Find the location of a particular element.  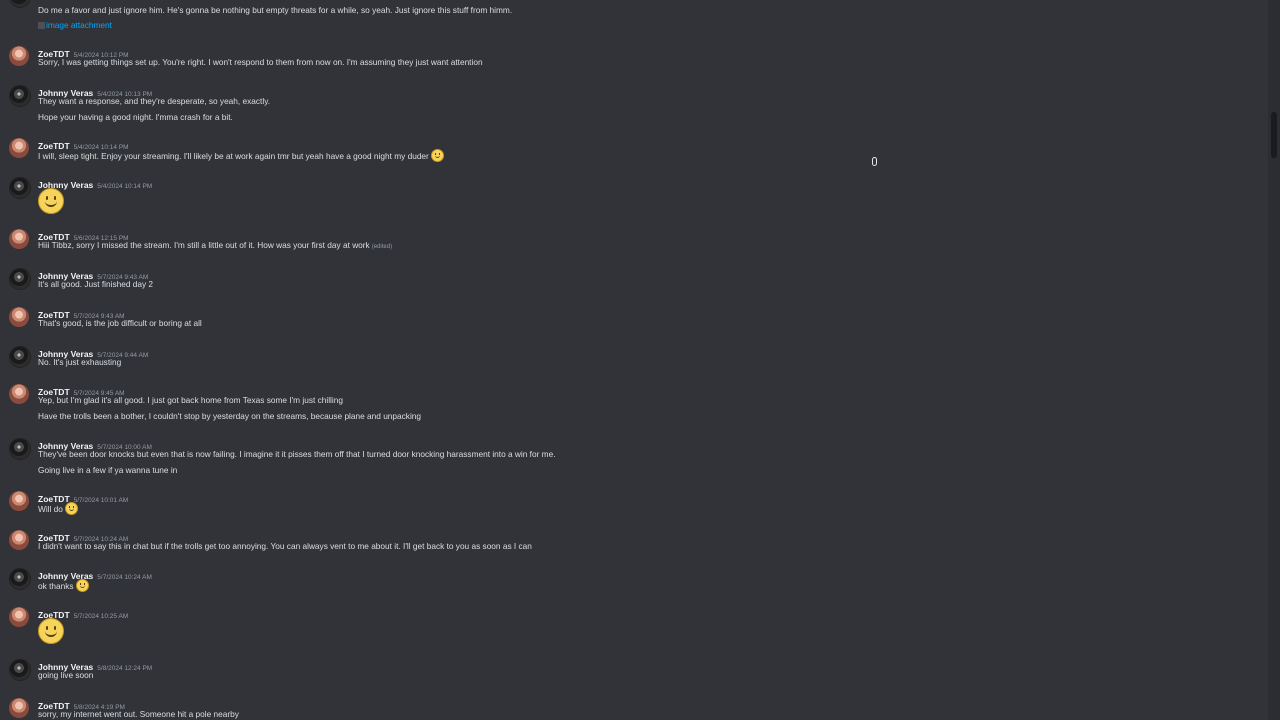

chat-scrollbar is located at coordinates (1274, 360).